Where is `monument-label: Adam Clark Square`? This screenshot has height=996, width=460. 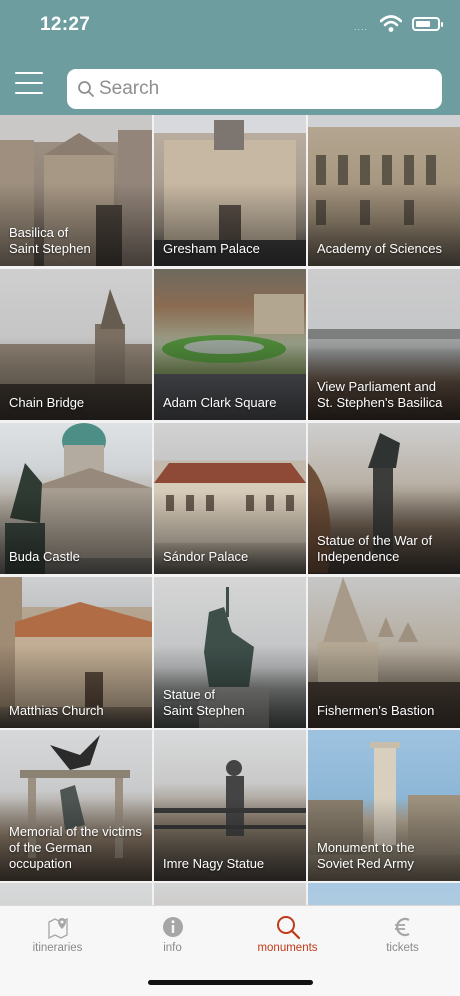 monument-label: Adam Clark Square is located at coordinates (220, 402).